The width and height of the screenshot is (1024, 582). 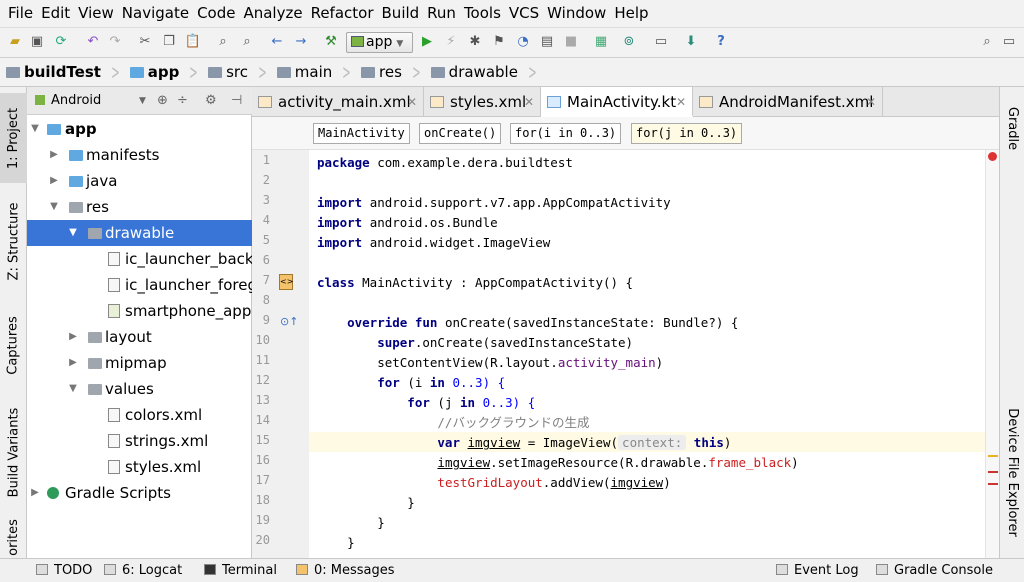 What do you see at coordinates (687, 133) in the screenshot?
I see `code-crumb-active: for(j in 0..3)` at bounding box center [687, 133].